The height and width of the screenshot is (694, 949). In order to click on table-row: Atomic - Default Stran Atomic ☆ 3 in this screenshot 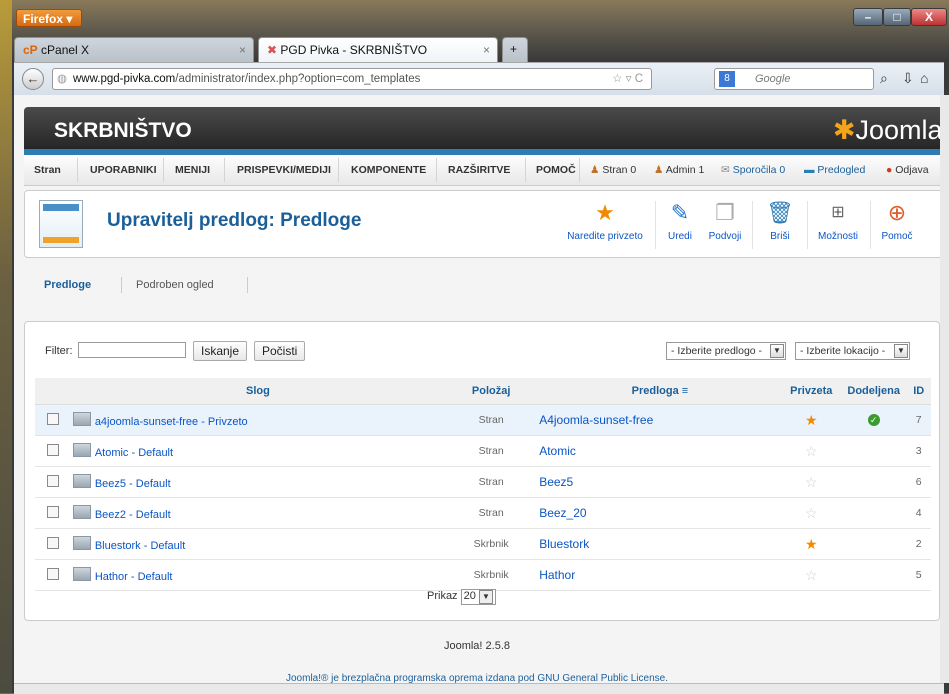, I will do `click(483, 451)`.